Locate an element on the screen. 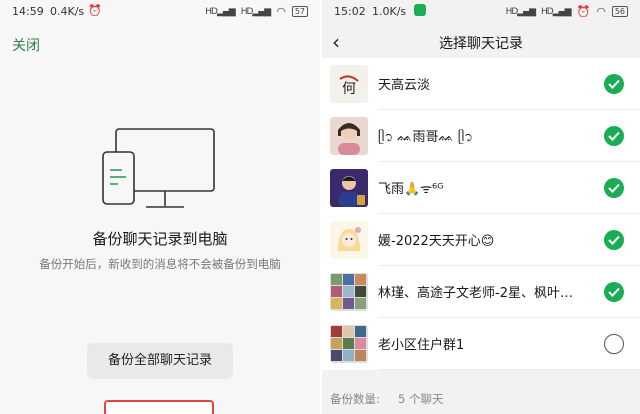 This screenshot has height=414, width=640. chat-name: 媛-2022天天开心😊 is located at coordinates (436, 241).